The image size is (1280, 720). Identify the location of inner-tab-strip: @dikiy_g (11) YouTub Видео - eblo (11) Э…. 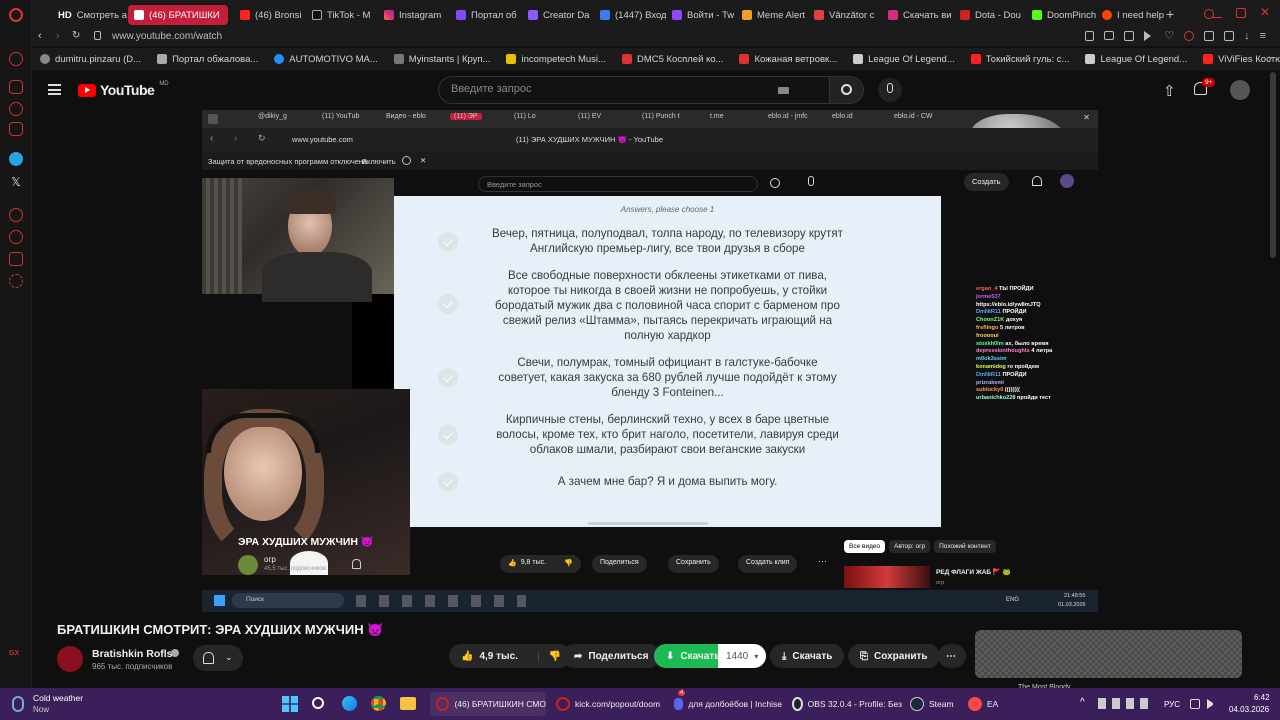
(650, 138).